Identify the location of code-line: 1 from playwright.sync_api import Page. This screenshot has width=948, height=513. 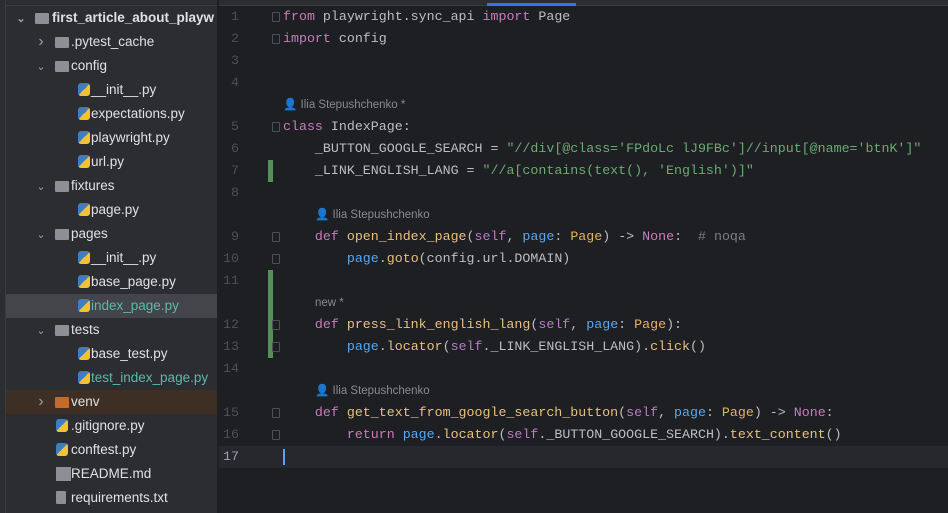
(583, 17).